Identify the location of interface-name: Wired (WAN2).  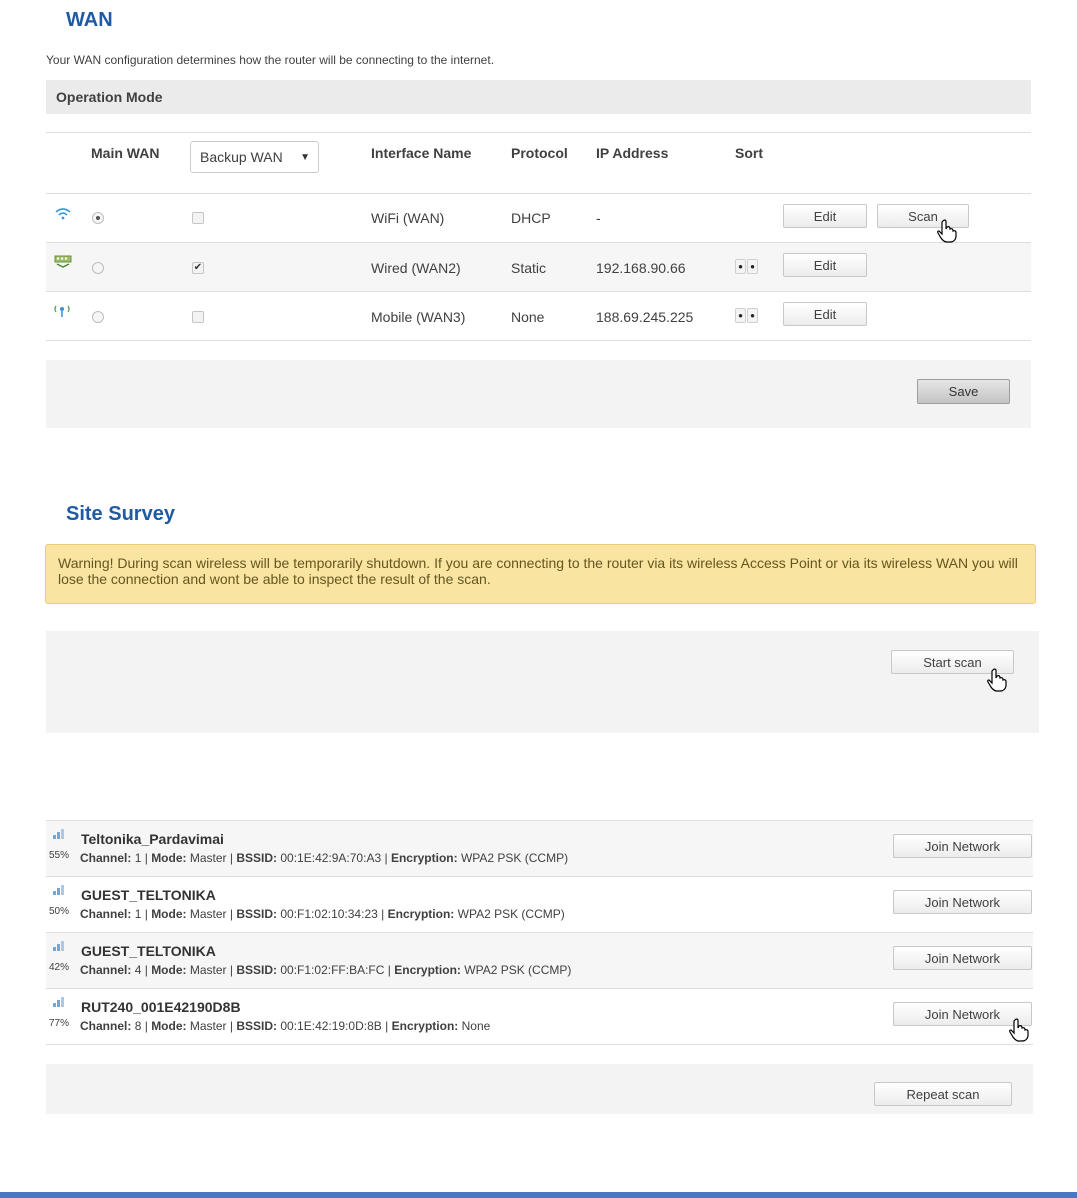
(416, 268).